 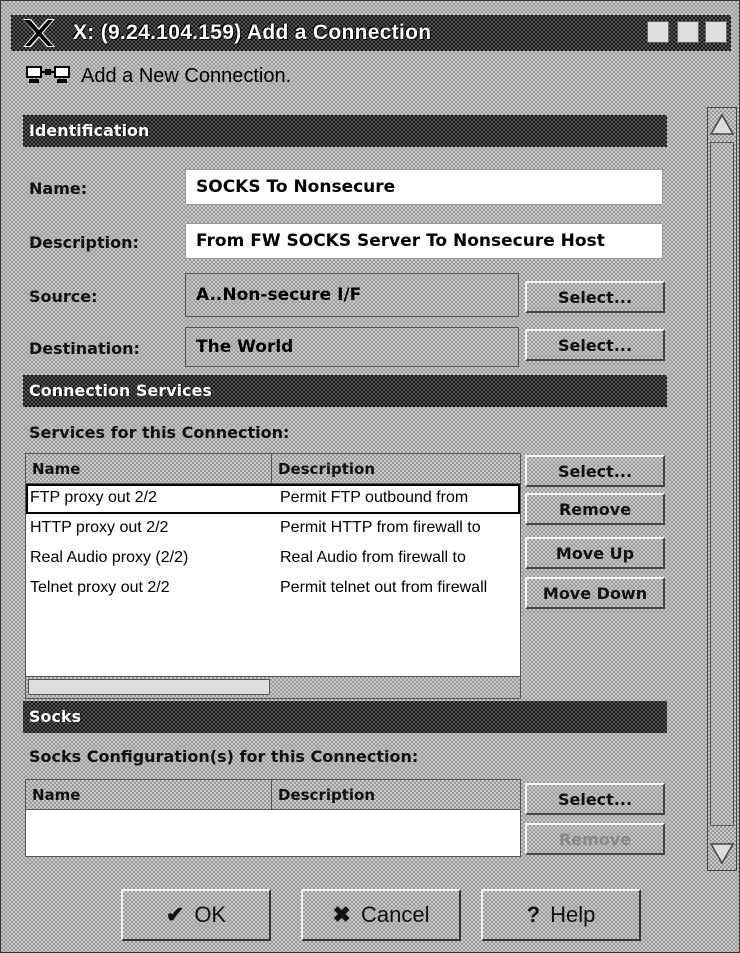 I want to click on services-list-header: Name Description, so click(x=273, y=469).